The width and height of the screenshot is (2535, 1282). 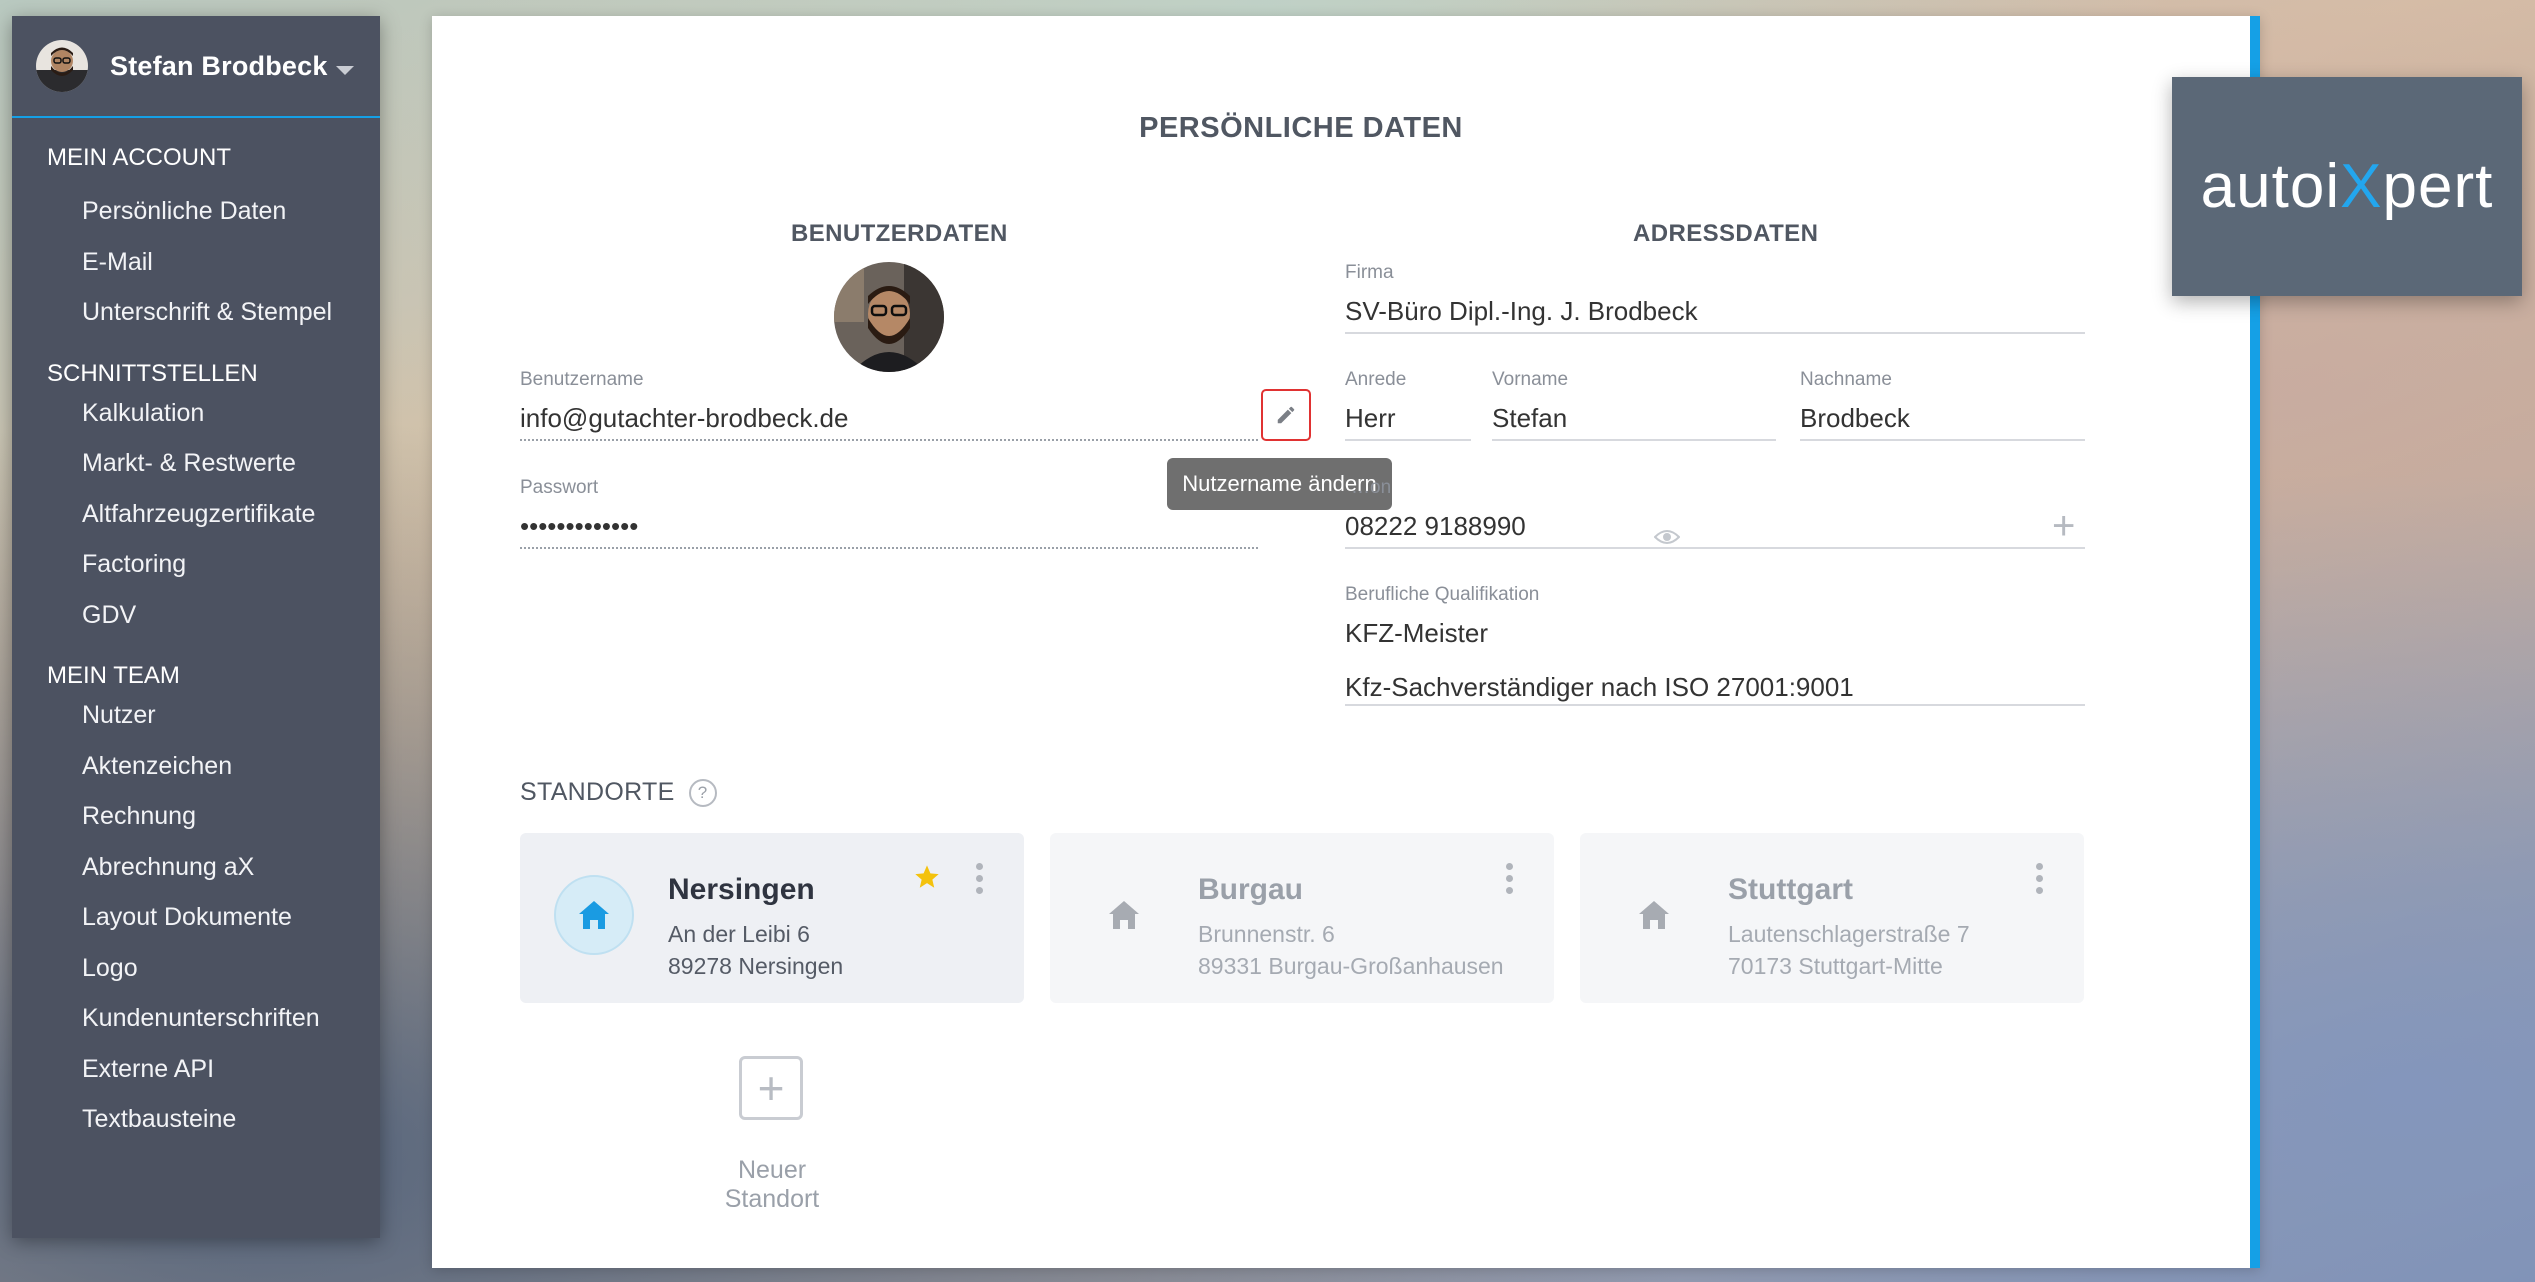 I want to click on username-value: info@gutachter-brodbeck.de, so click(x=684, y=418).